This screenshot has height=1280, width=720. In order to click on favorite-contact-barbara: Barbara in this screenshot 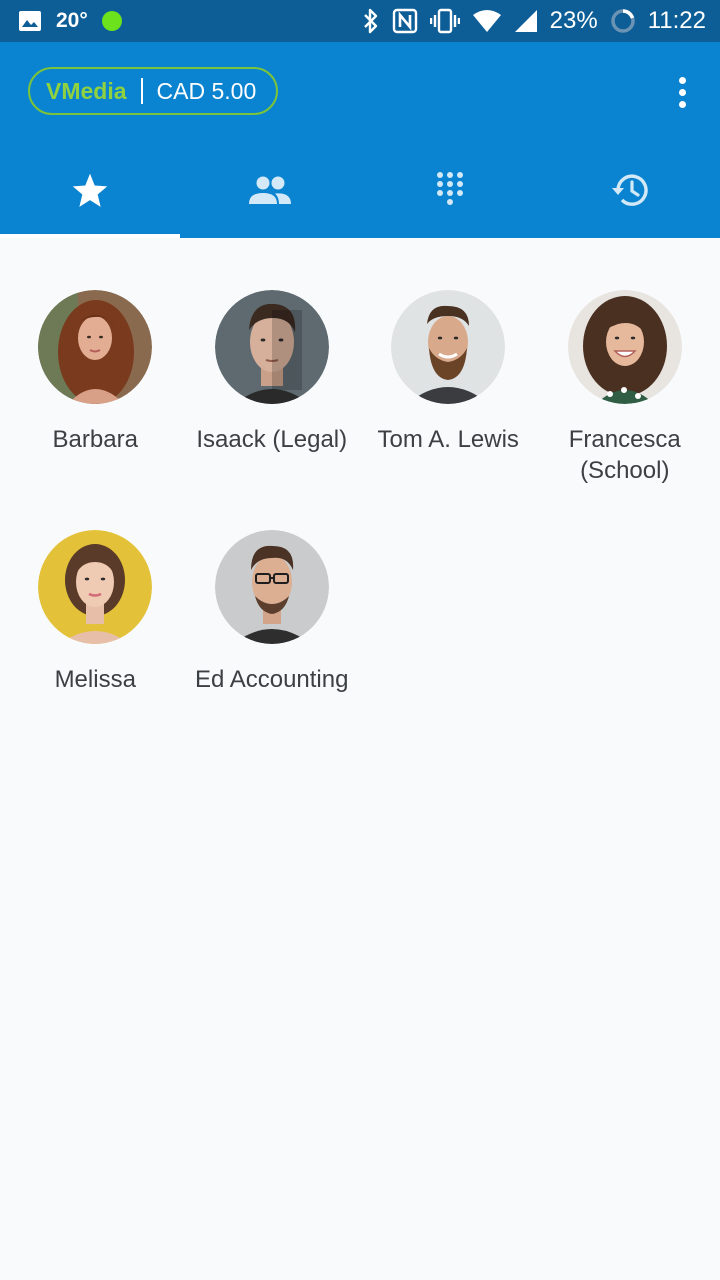, I will do `click(95, 410)`.